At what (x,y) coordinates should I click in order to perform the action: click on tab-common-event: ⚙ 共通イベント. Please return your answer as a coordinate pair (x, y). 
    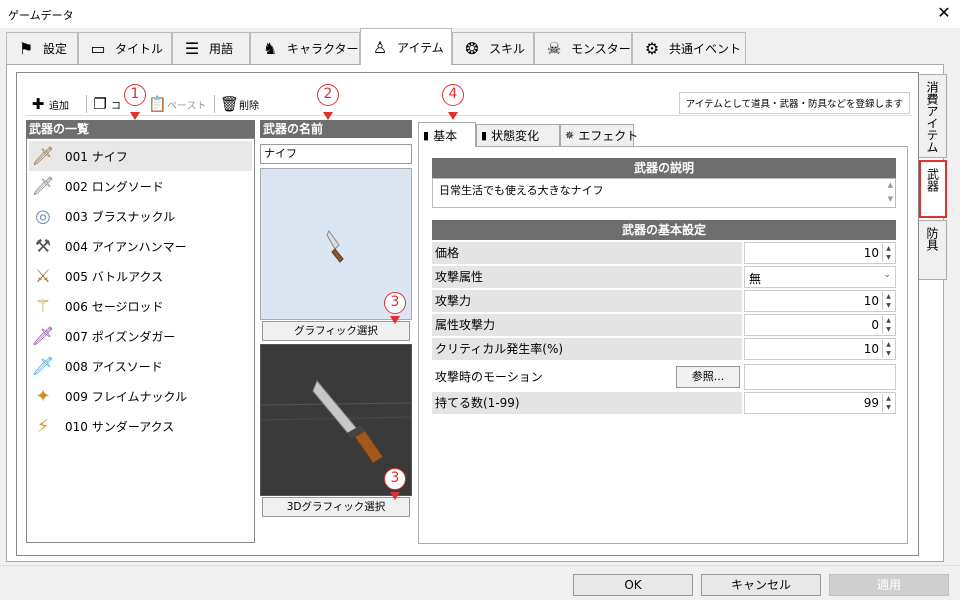
    Looking at the image, I should click on (689, 48).